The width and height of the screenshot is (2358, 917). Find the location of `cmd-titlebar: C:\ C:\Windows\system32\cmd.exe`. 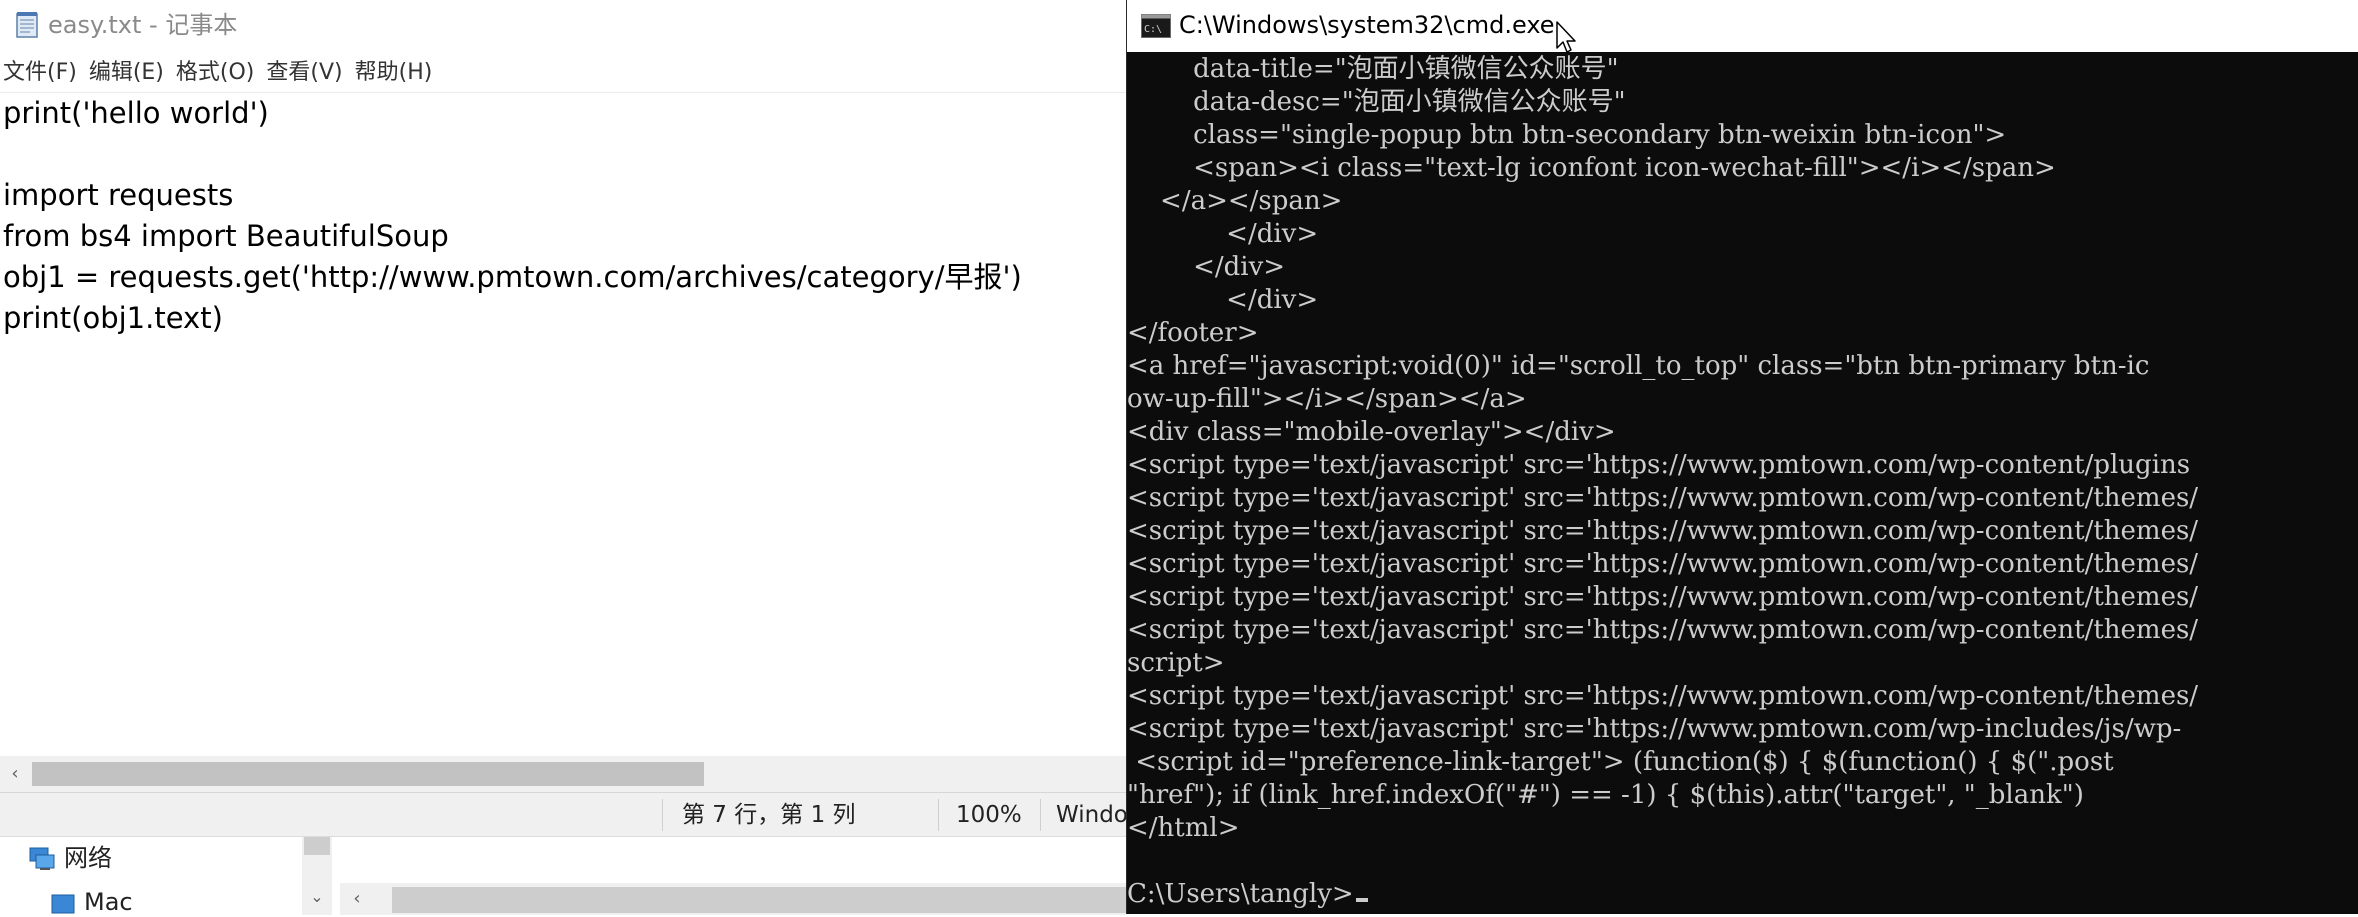

cmd-titlebar: C:\ C:\Windows\system32\cmd.exe is located at coordinates (1742, 26).